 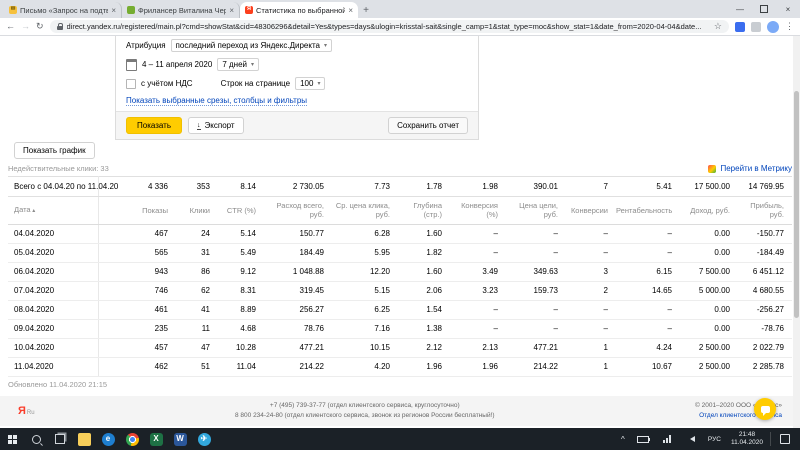 I want to click on network-button, so click(x=667, y=439).